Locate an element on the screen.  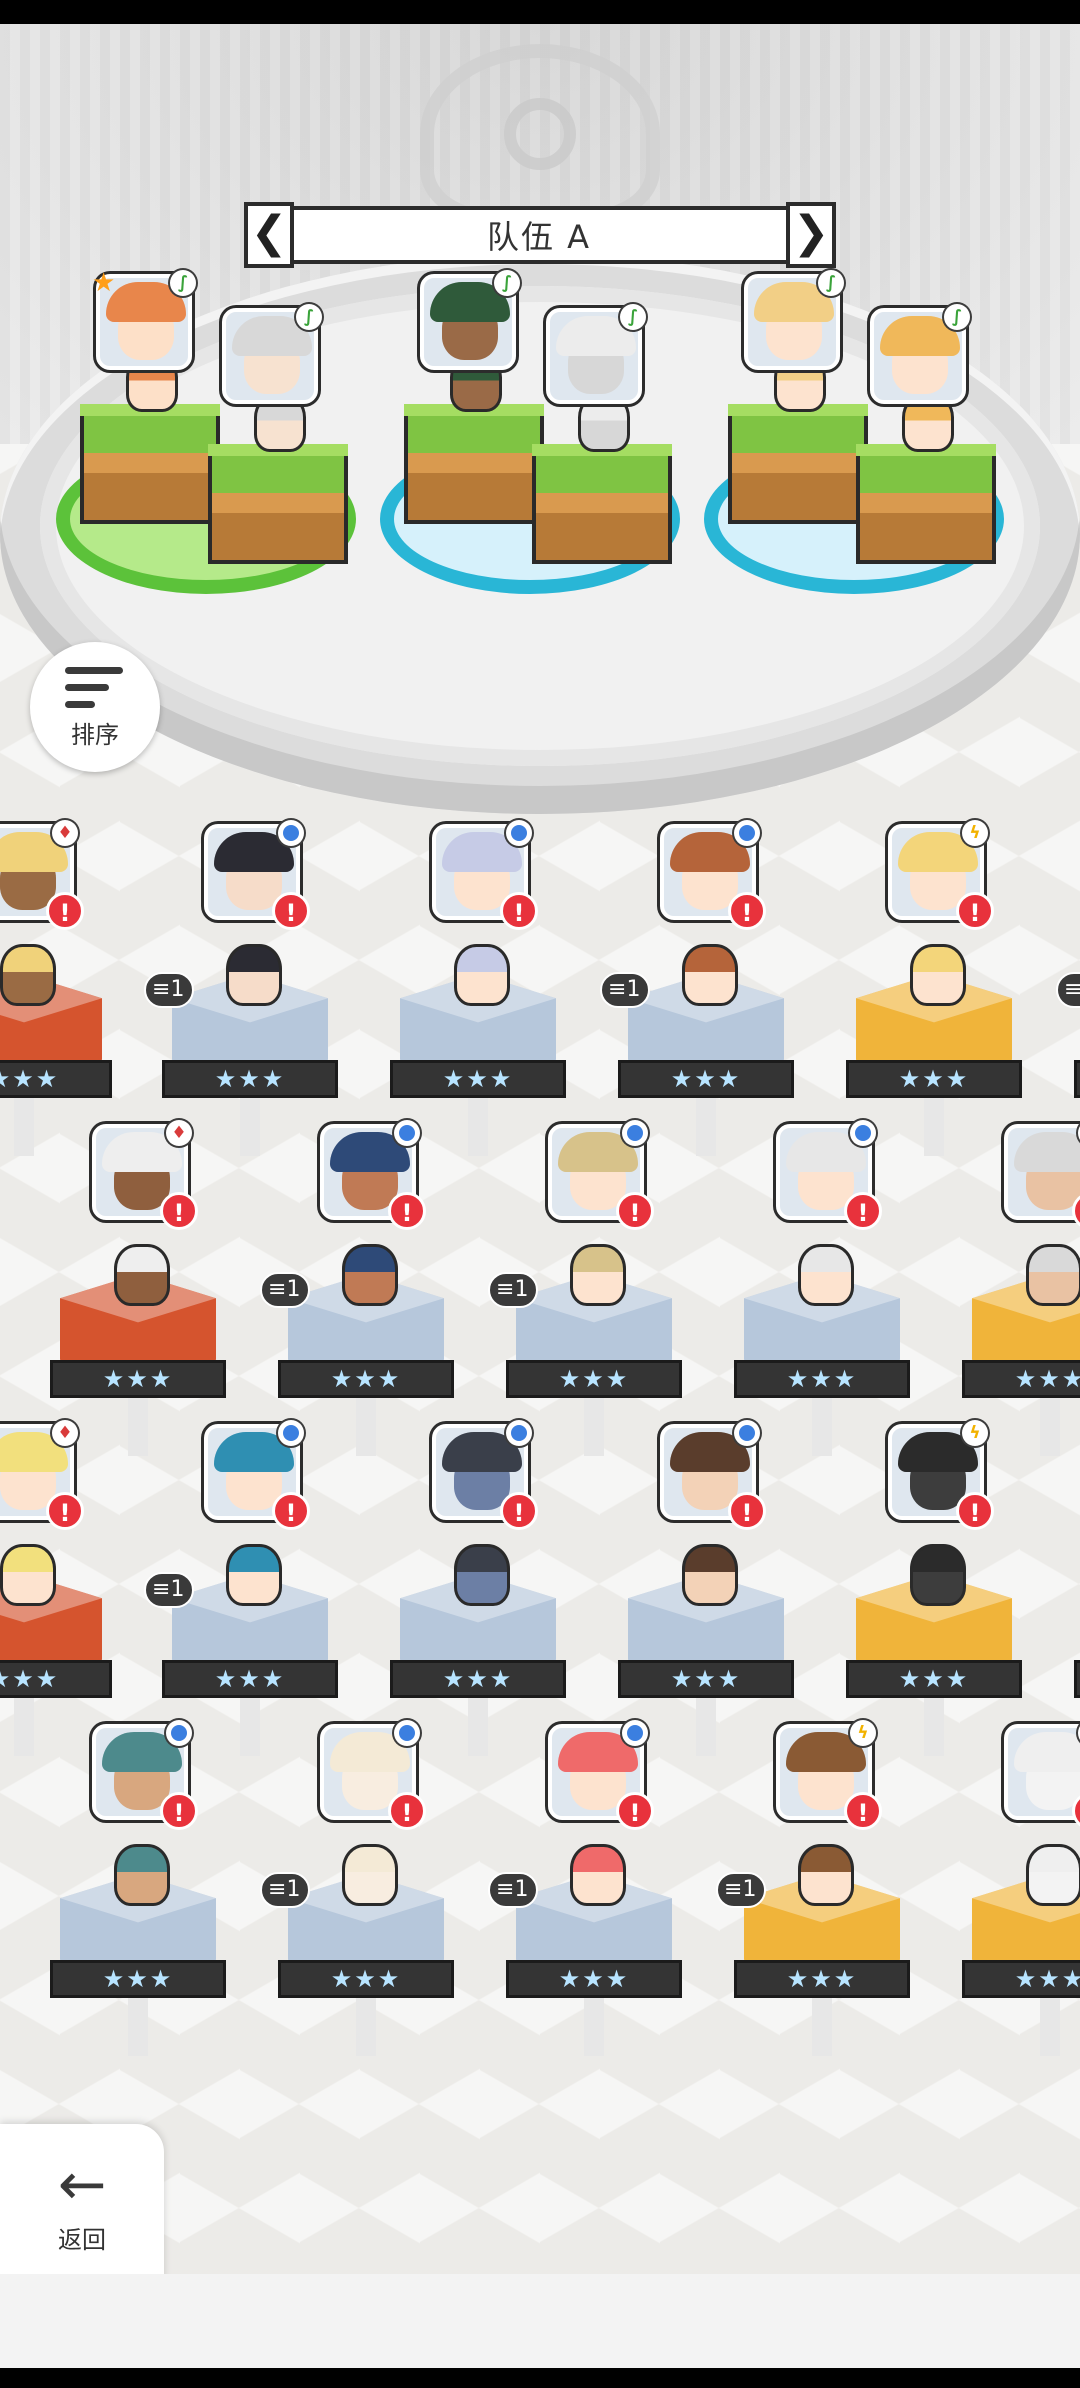
duplicate-count: 1 is located at coordinates (521, 1889).